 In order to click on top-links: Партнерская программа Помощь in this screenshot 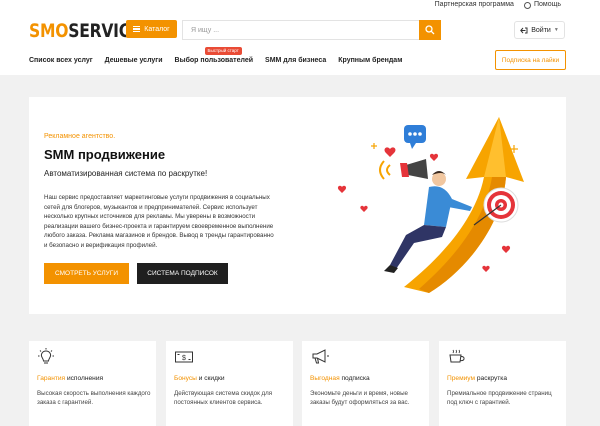, I will do `click(498, 5)`.